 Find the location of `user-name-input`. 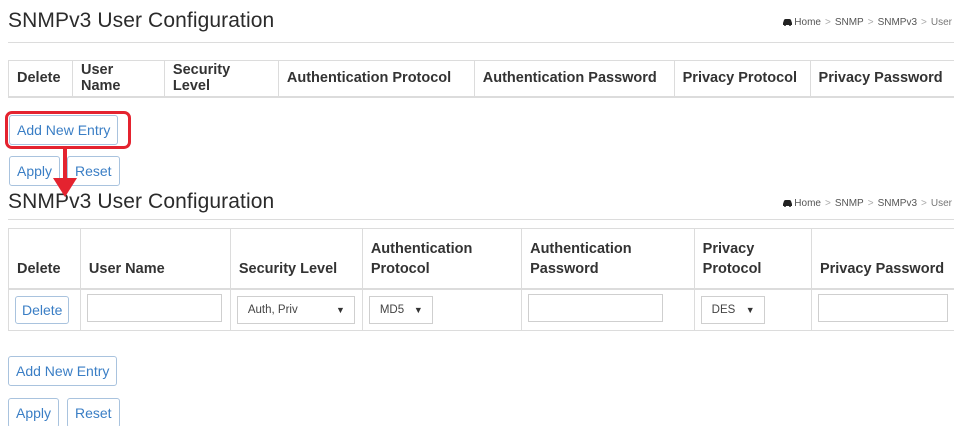

user-name-input is located at coordinates (154, 307).